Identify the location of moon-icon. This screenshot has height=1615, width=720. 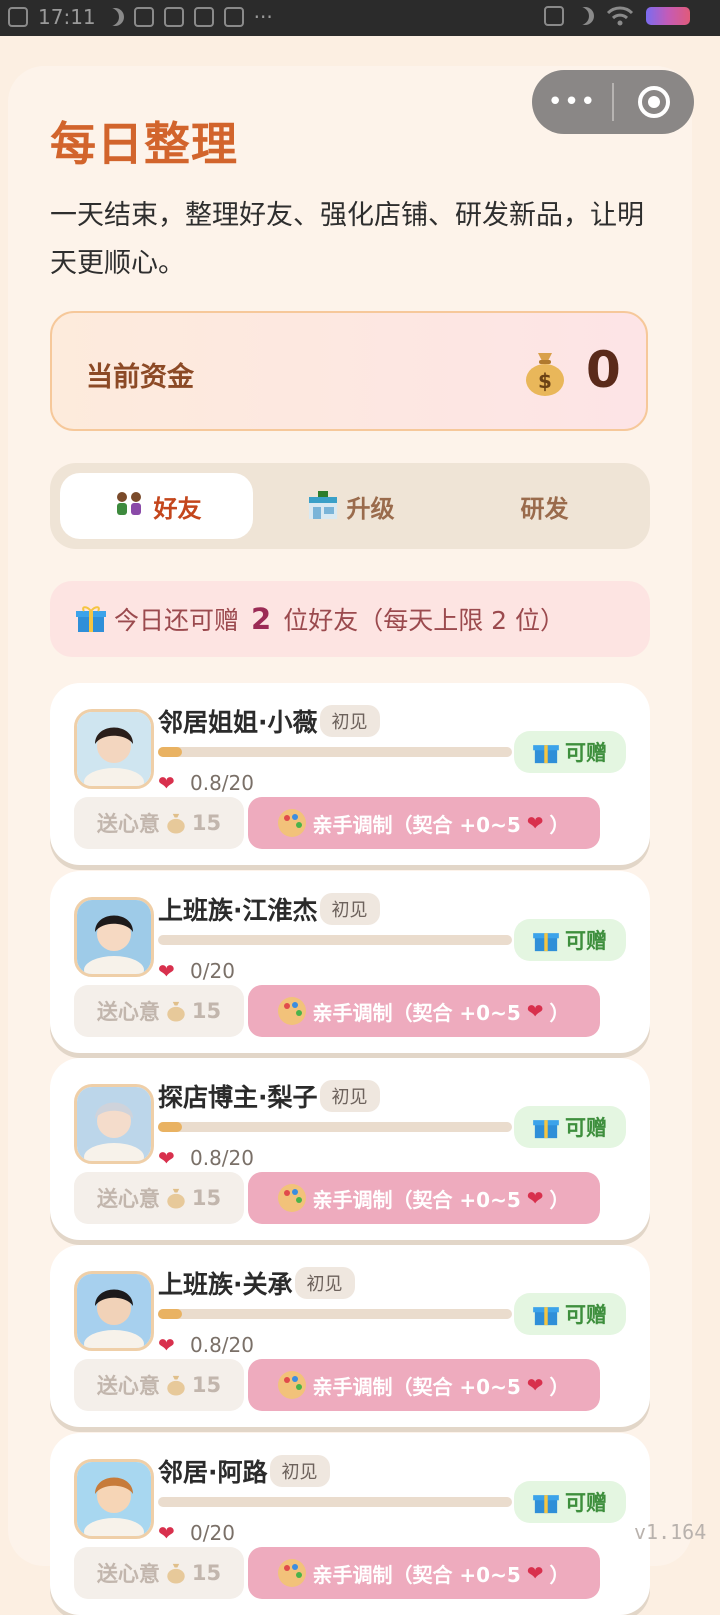
(115, 17).